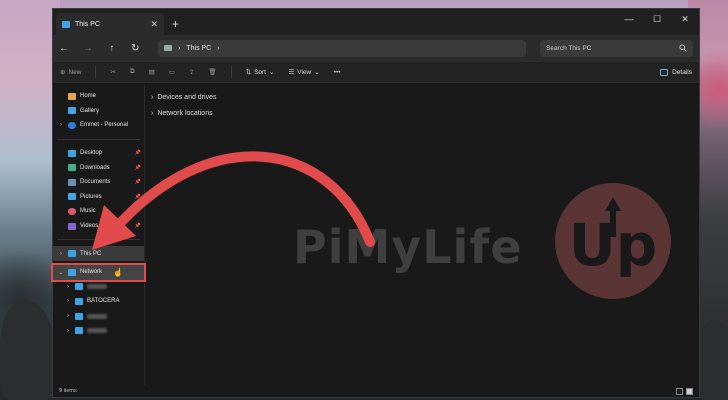 The width and height of the screenshot is (728, 400). What do you see at coordinates (241, 199) in the screenshot?
I see `annotation-arrow-curve` at bounding box center [241, 199].